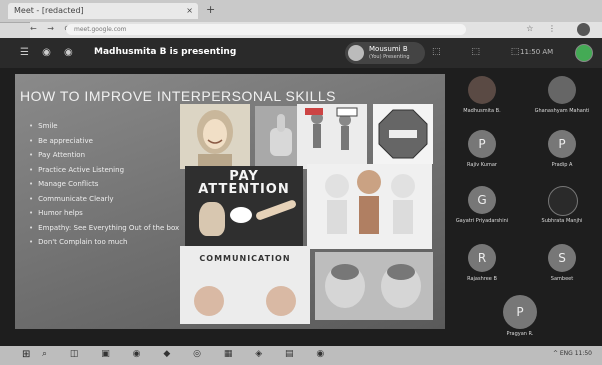  Describe the element at coordinates (584, 53) in the screenshot. I see `account-avatar` at that location.